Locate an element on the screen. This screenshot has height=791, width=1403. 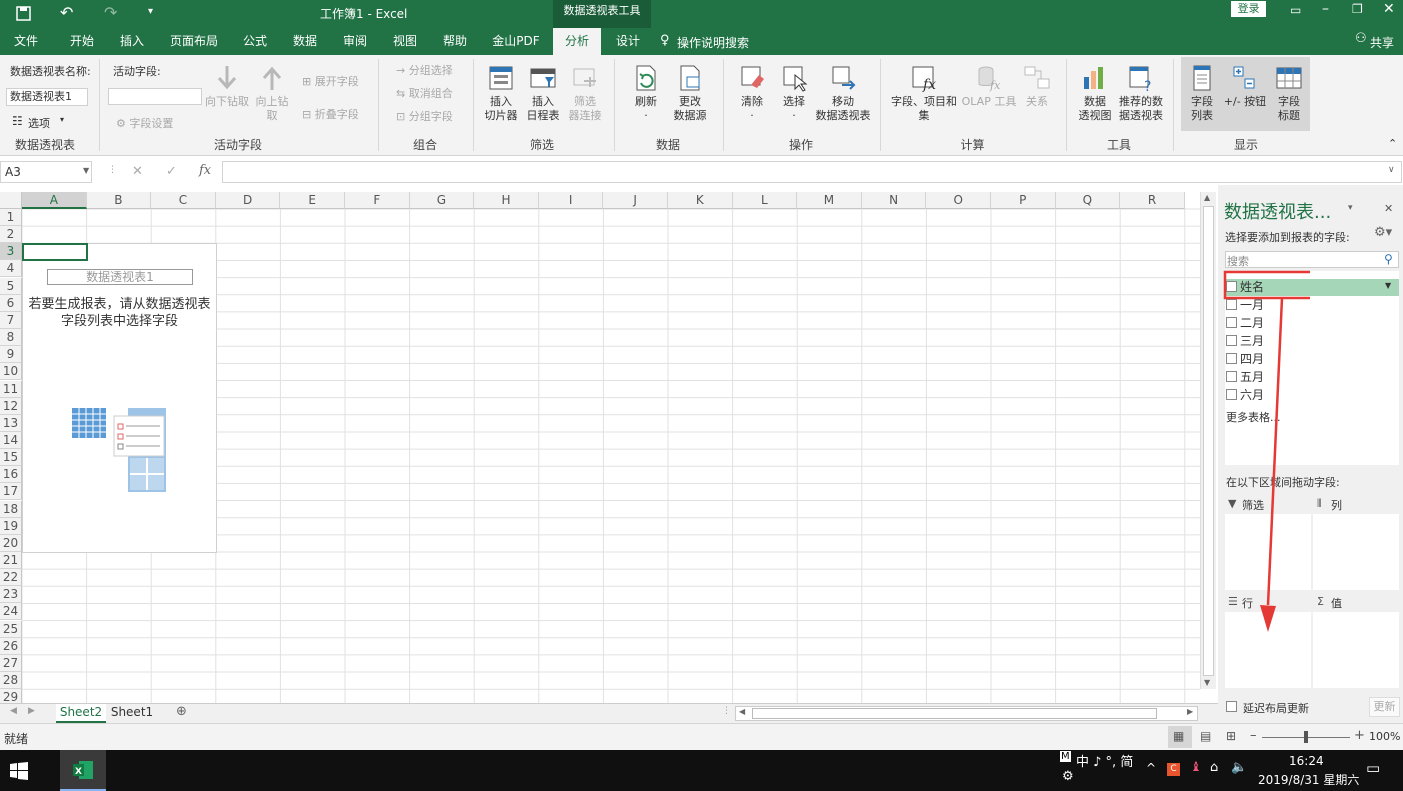
selected-cell is located at coordinates (55, 252).